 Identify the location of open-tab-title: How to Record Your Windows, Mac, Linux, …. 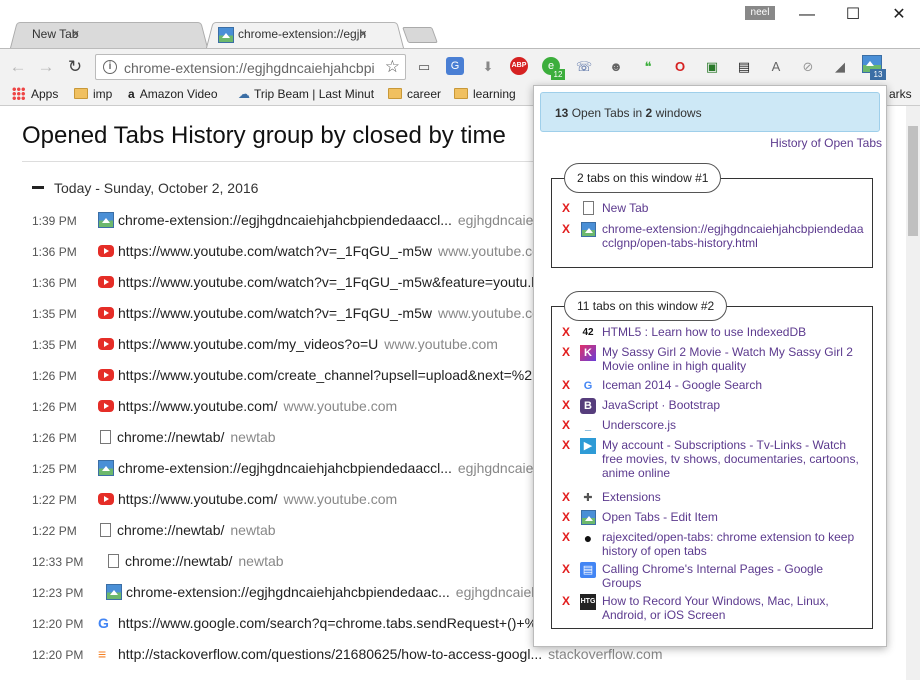
(733, 608).